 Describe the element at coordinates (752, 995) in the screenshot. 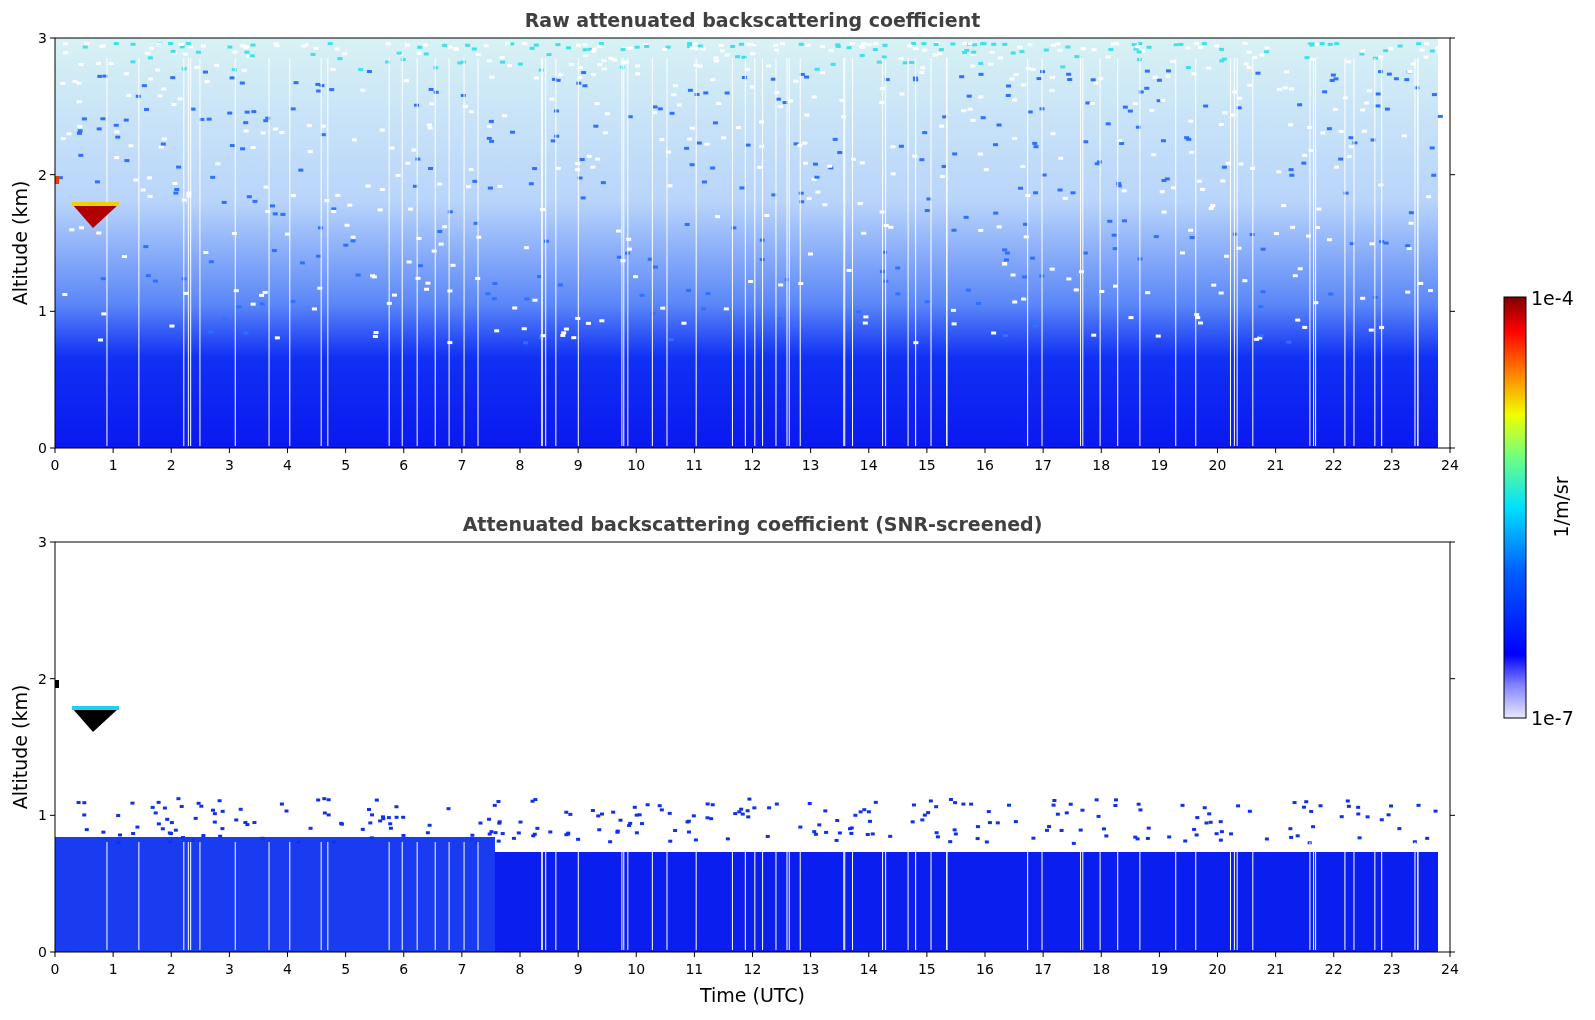

I see `x-axis-label: Time (UTC)` at that location.